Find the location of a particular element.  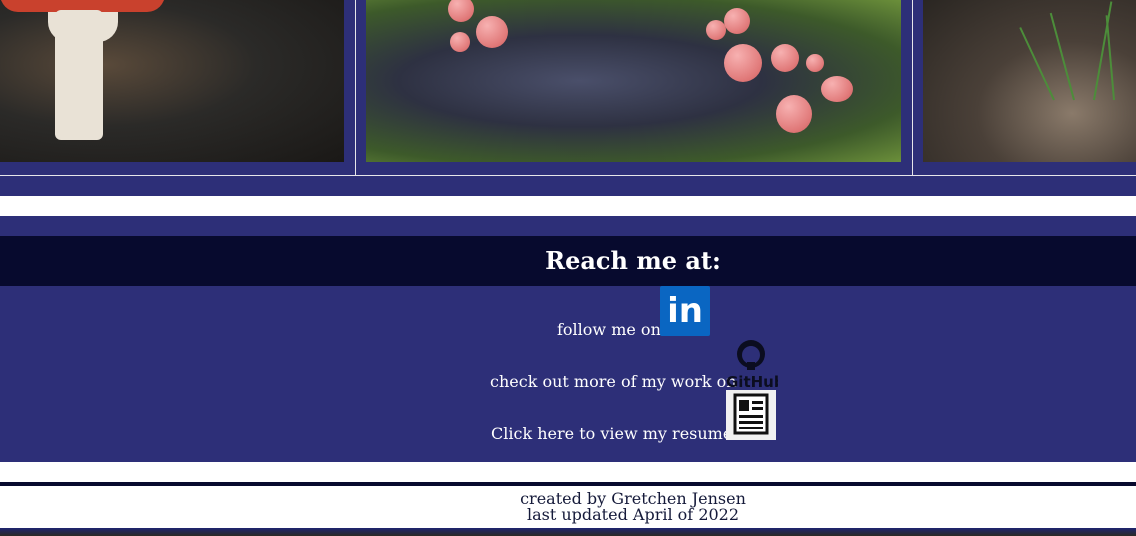

resume-text: Click here to view my resume: is located at coordinates (614, 433).